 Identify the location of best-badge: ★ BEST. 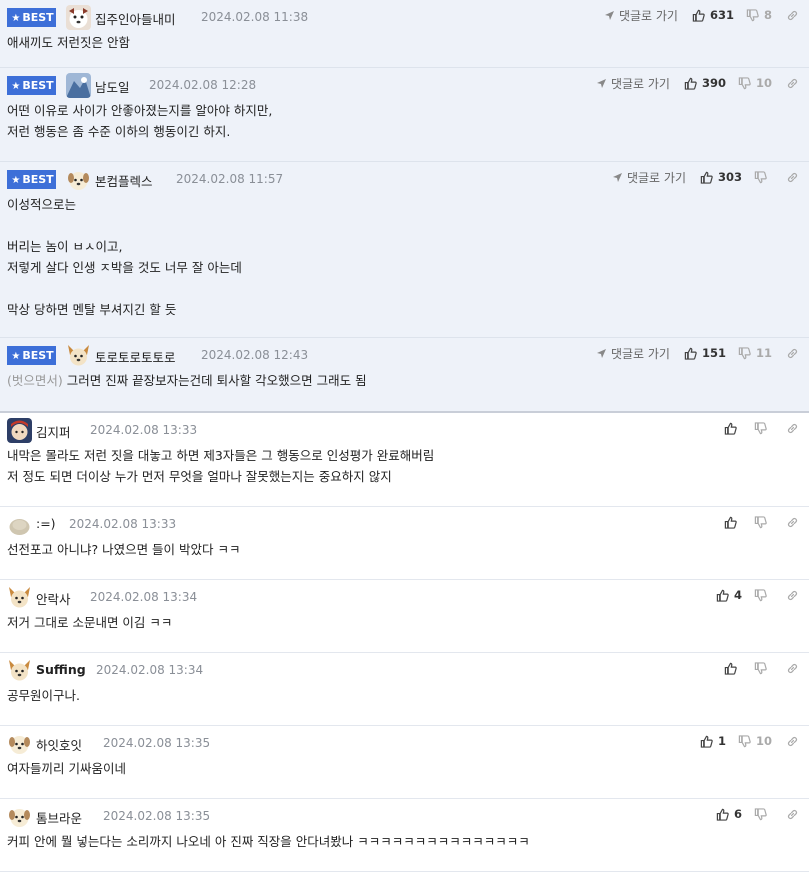
(31, 179).